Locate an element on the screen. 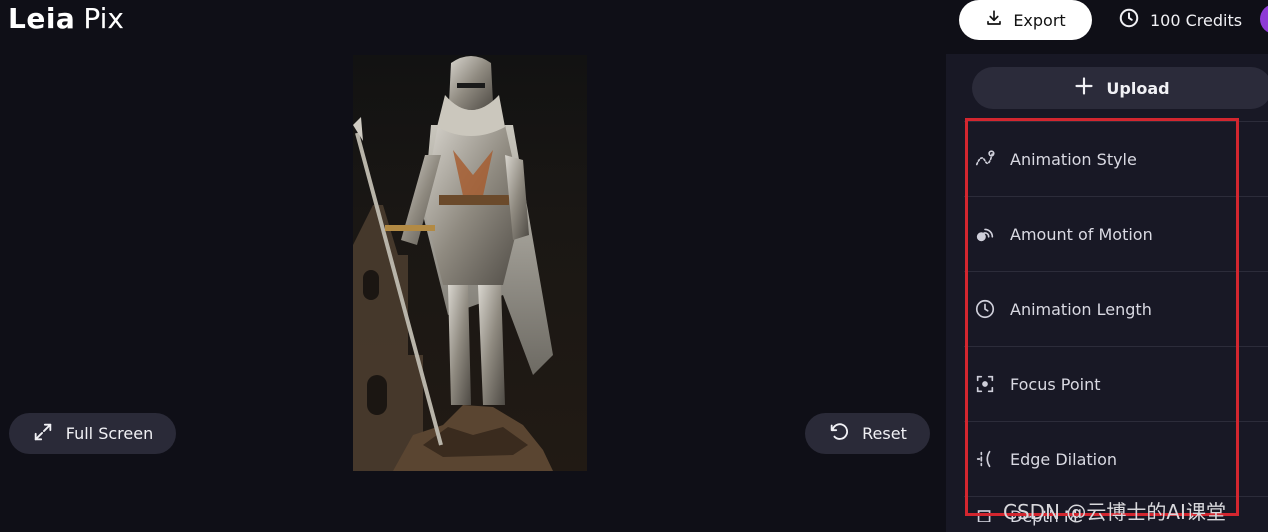  full-screen-label: Full Screen is located at coordinates (109, 433).